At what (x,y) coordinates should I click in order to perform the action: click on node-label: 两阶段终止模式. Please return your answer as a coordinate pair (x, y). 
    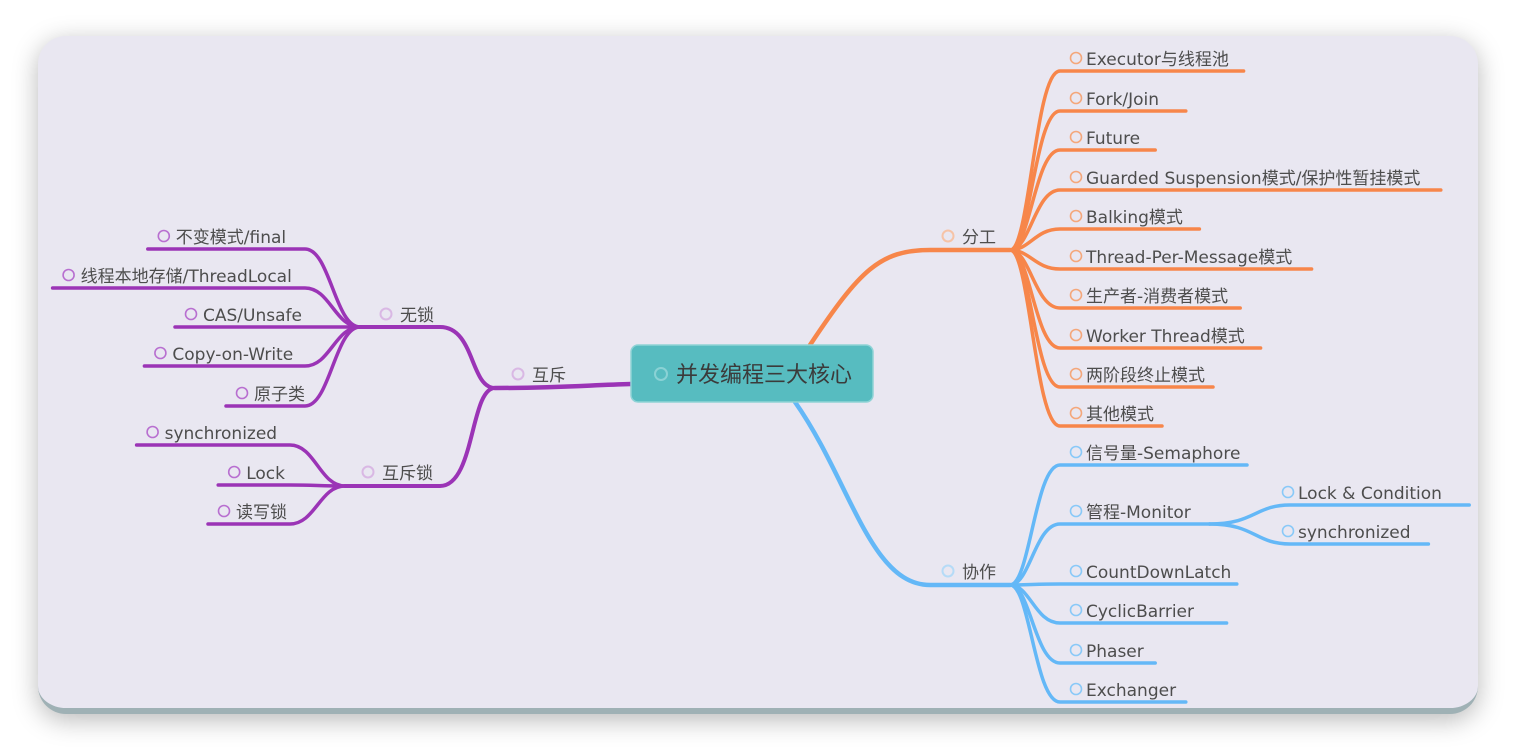
    Looking at the image, I should click on (1145, 376).